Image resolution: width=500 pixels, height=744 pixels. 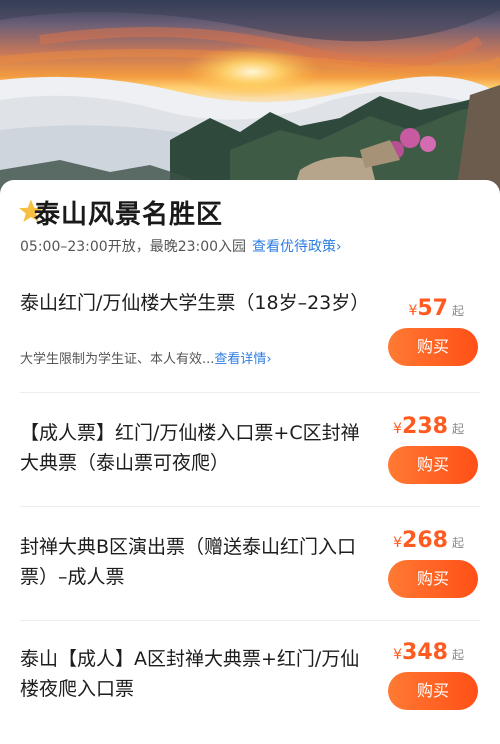 I want to click on page-title: 泰山风景名胜区, so click(x=129, y=215).